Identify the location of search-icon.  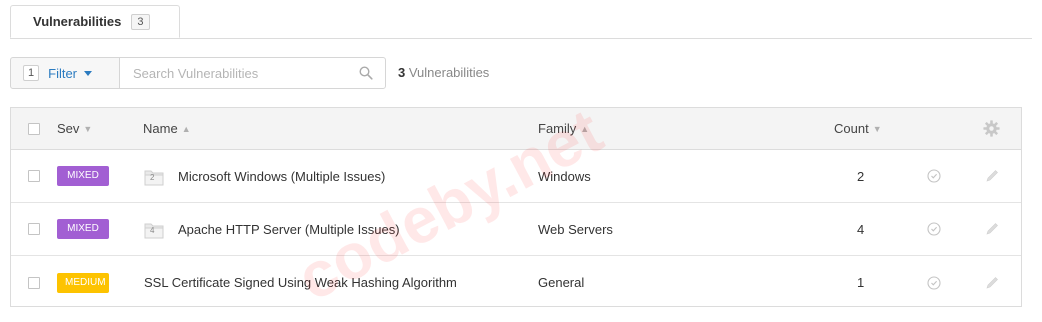
(366, 75).